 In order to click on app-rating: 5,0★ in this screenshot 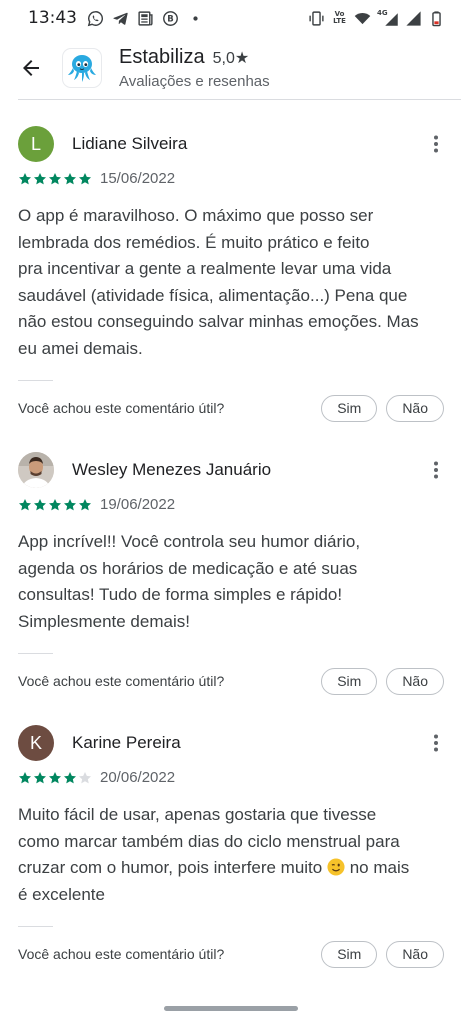, I will do `click(231, 58)`.